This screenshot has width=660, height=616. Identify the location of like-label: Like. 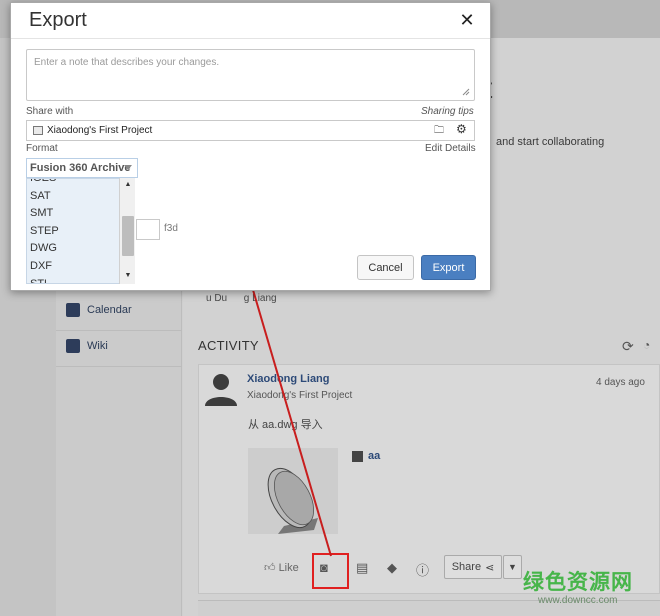
(288, 568).